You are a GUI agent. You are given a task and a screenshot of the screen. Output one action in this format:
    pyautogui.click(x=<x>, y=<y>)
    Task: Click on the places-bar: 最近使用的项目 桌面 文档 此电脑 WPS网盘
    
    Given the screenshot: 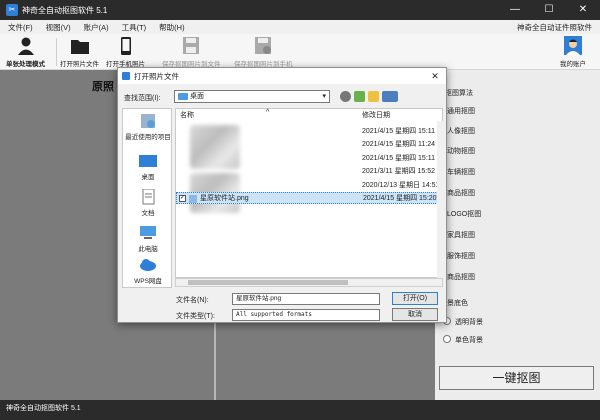 What is the action you would take?
    pyautogui.click(x=147, y=198)
    